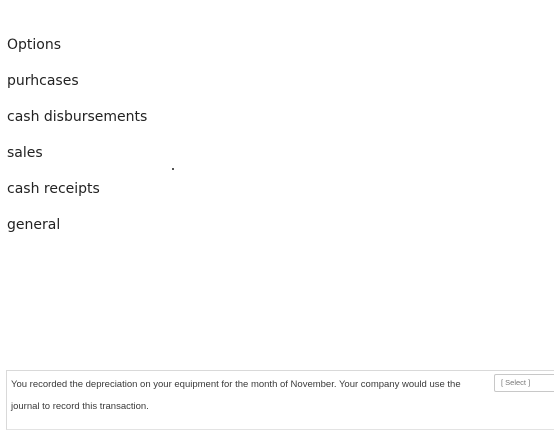  I want to click on option-cash-receipts: cash receipts, so click(53, 189).